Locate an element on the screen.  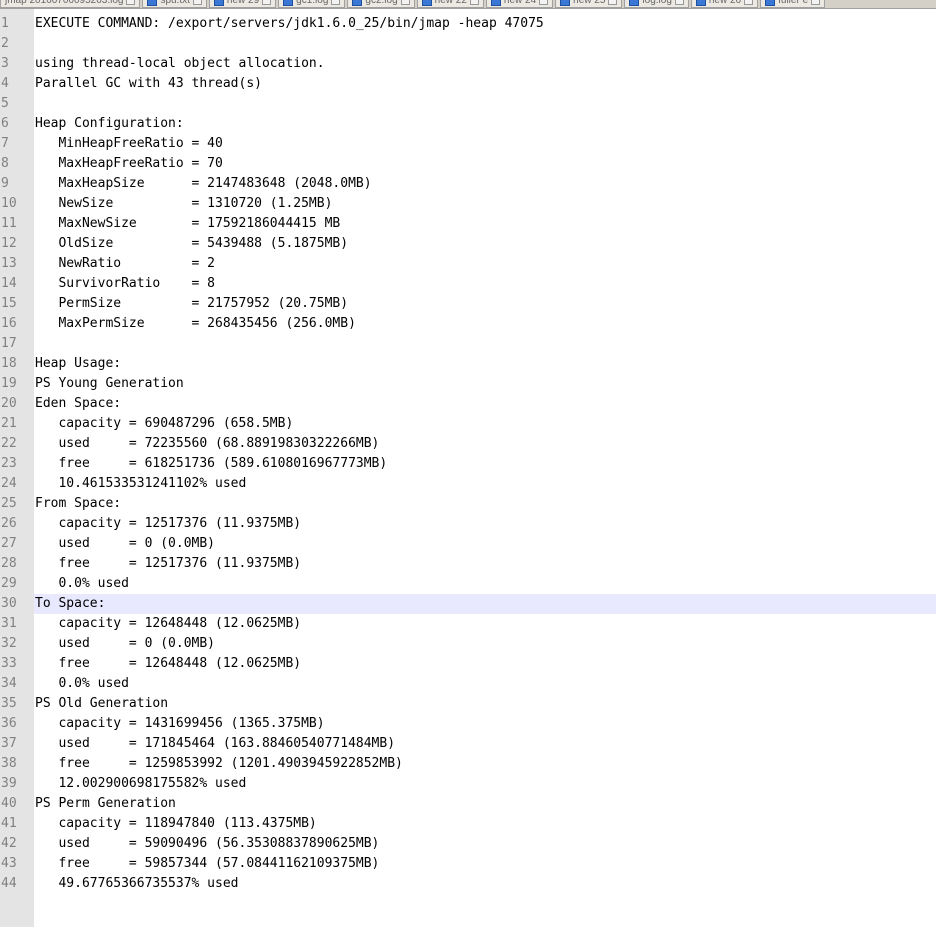
tab-label: new 29 is located at coordinates (243, 3).